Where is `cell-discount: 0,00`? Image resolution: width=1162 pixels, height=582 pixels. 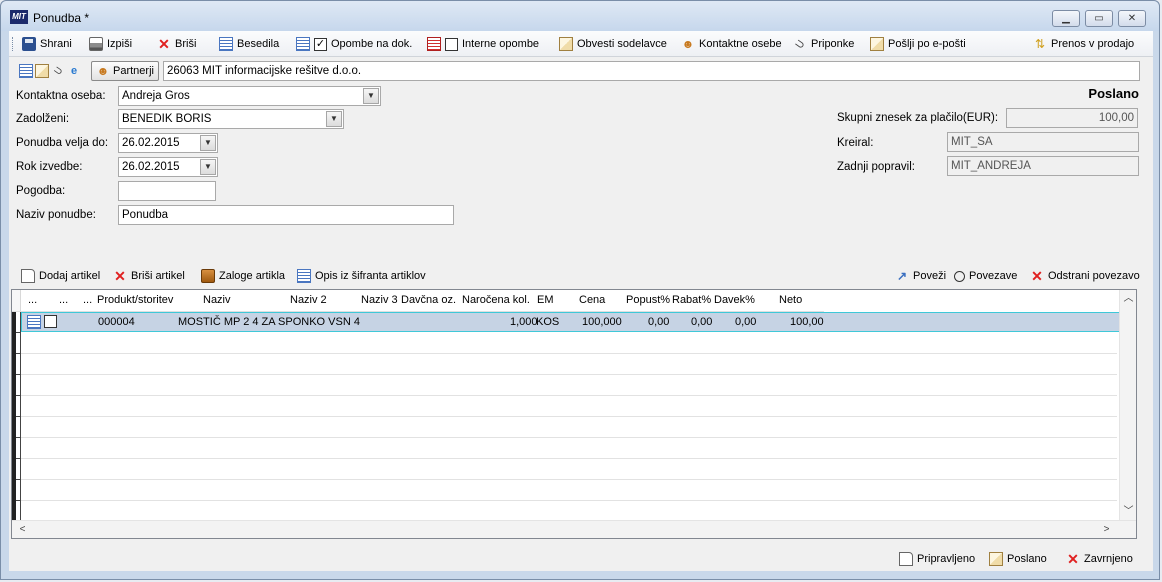
cell-discount: 0,00 is located at coordinates (659, 322).